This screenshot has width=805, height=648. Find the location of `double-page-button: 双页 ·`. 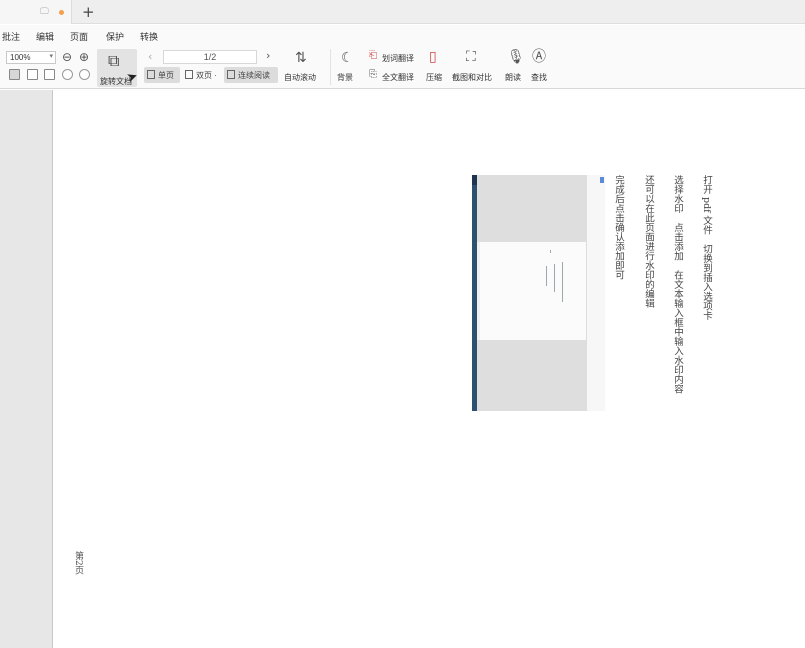

double-page-button: 双页 · is located at coordinates (202, 75).